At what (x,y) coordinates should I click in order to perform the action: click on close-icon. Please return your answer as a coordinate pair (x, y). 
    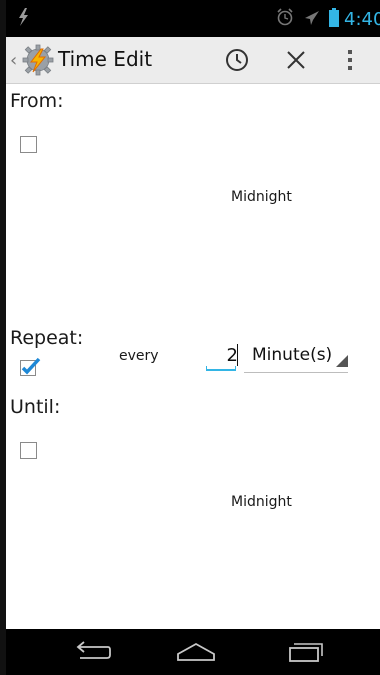
    Looking at the image, I should click on (296, 62).